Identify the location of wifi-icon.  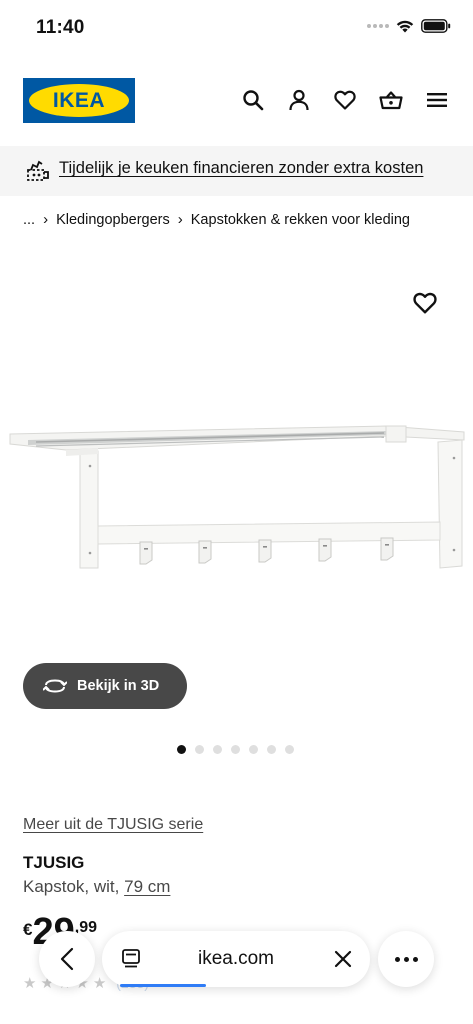
(405, 26).